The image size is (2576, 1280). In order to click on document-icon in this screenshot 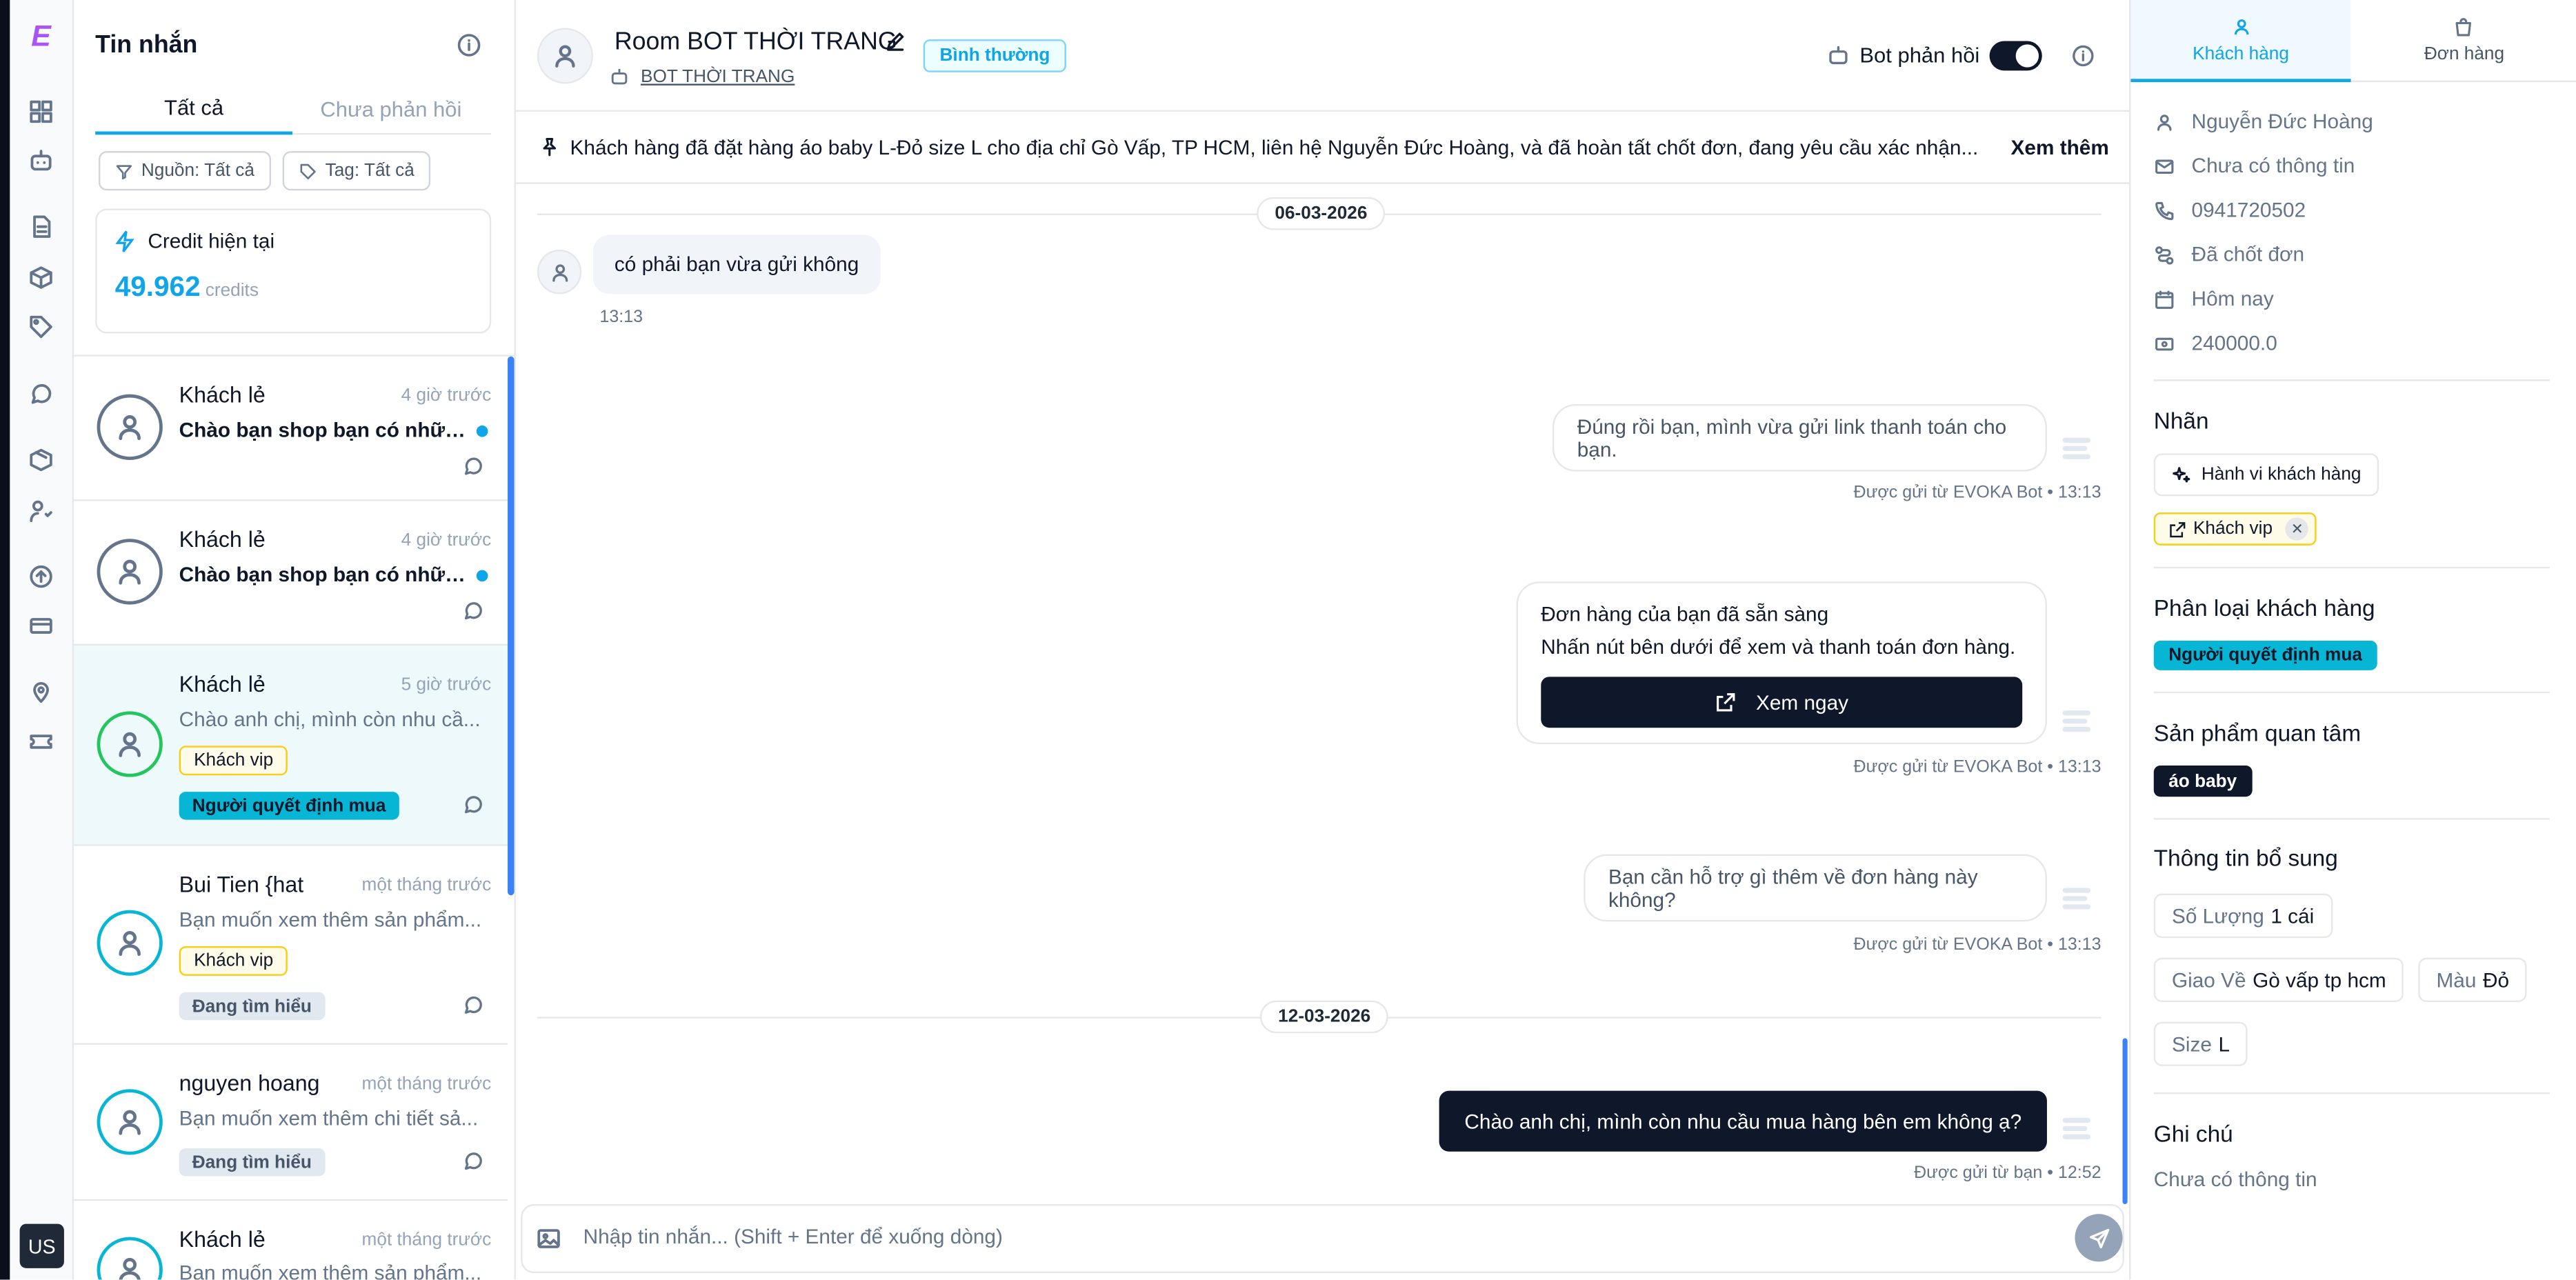, I will do `click(41, 227)`.